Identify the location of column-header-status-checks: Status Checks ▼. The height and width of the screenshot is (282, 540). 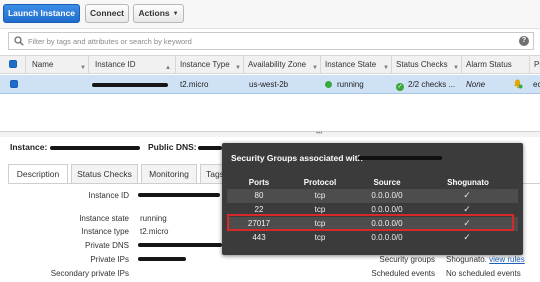
(427, 64).